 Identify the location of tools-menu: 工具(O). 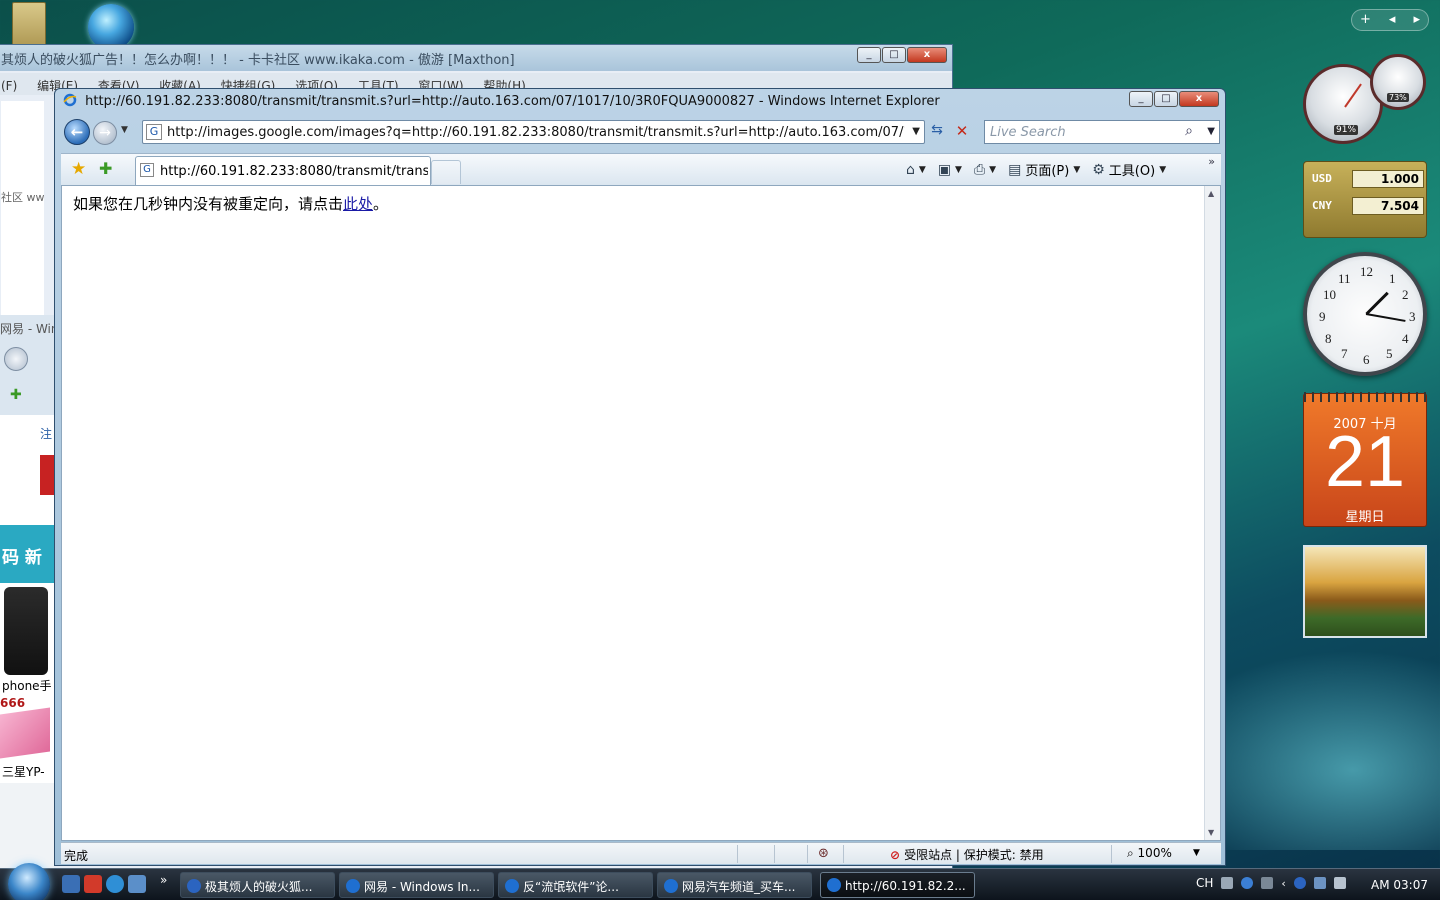
(1132, 169).